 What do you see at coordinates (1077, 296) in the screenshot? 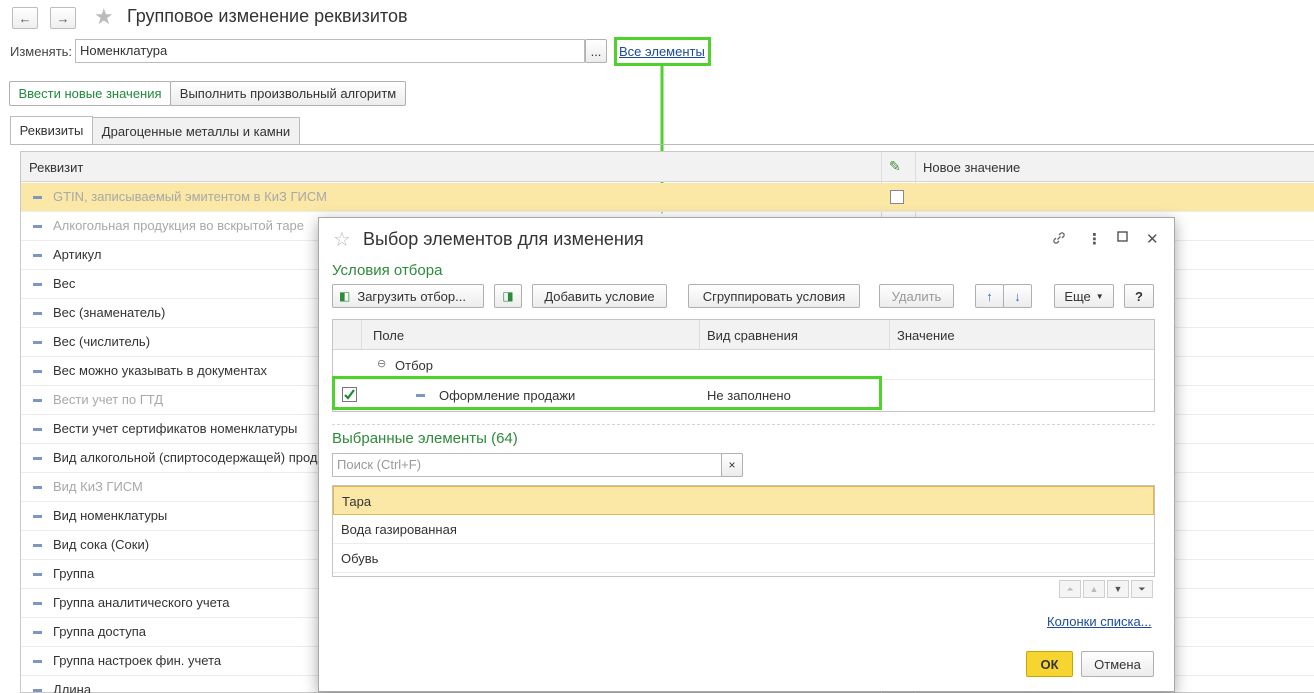
I see `more-button-label: Еще` at bounding box center [1077, 296].